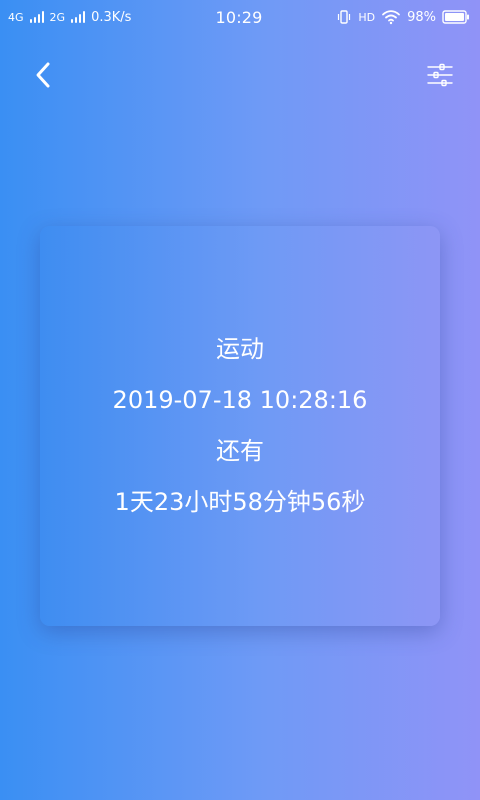 Image resolution: width=480 pixels, height=800 pixels. What do you see at coordinates (111, 17) in the screenshot?
I see `network-speed: 0.3K/s` at bounding box center [111, 17].